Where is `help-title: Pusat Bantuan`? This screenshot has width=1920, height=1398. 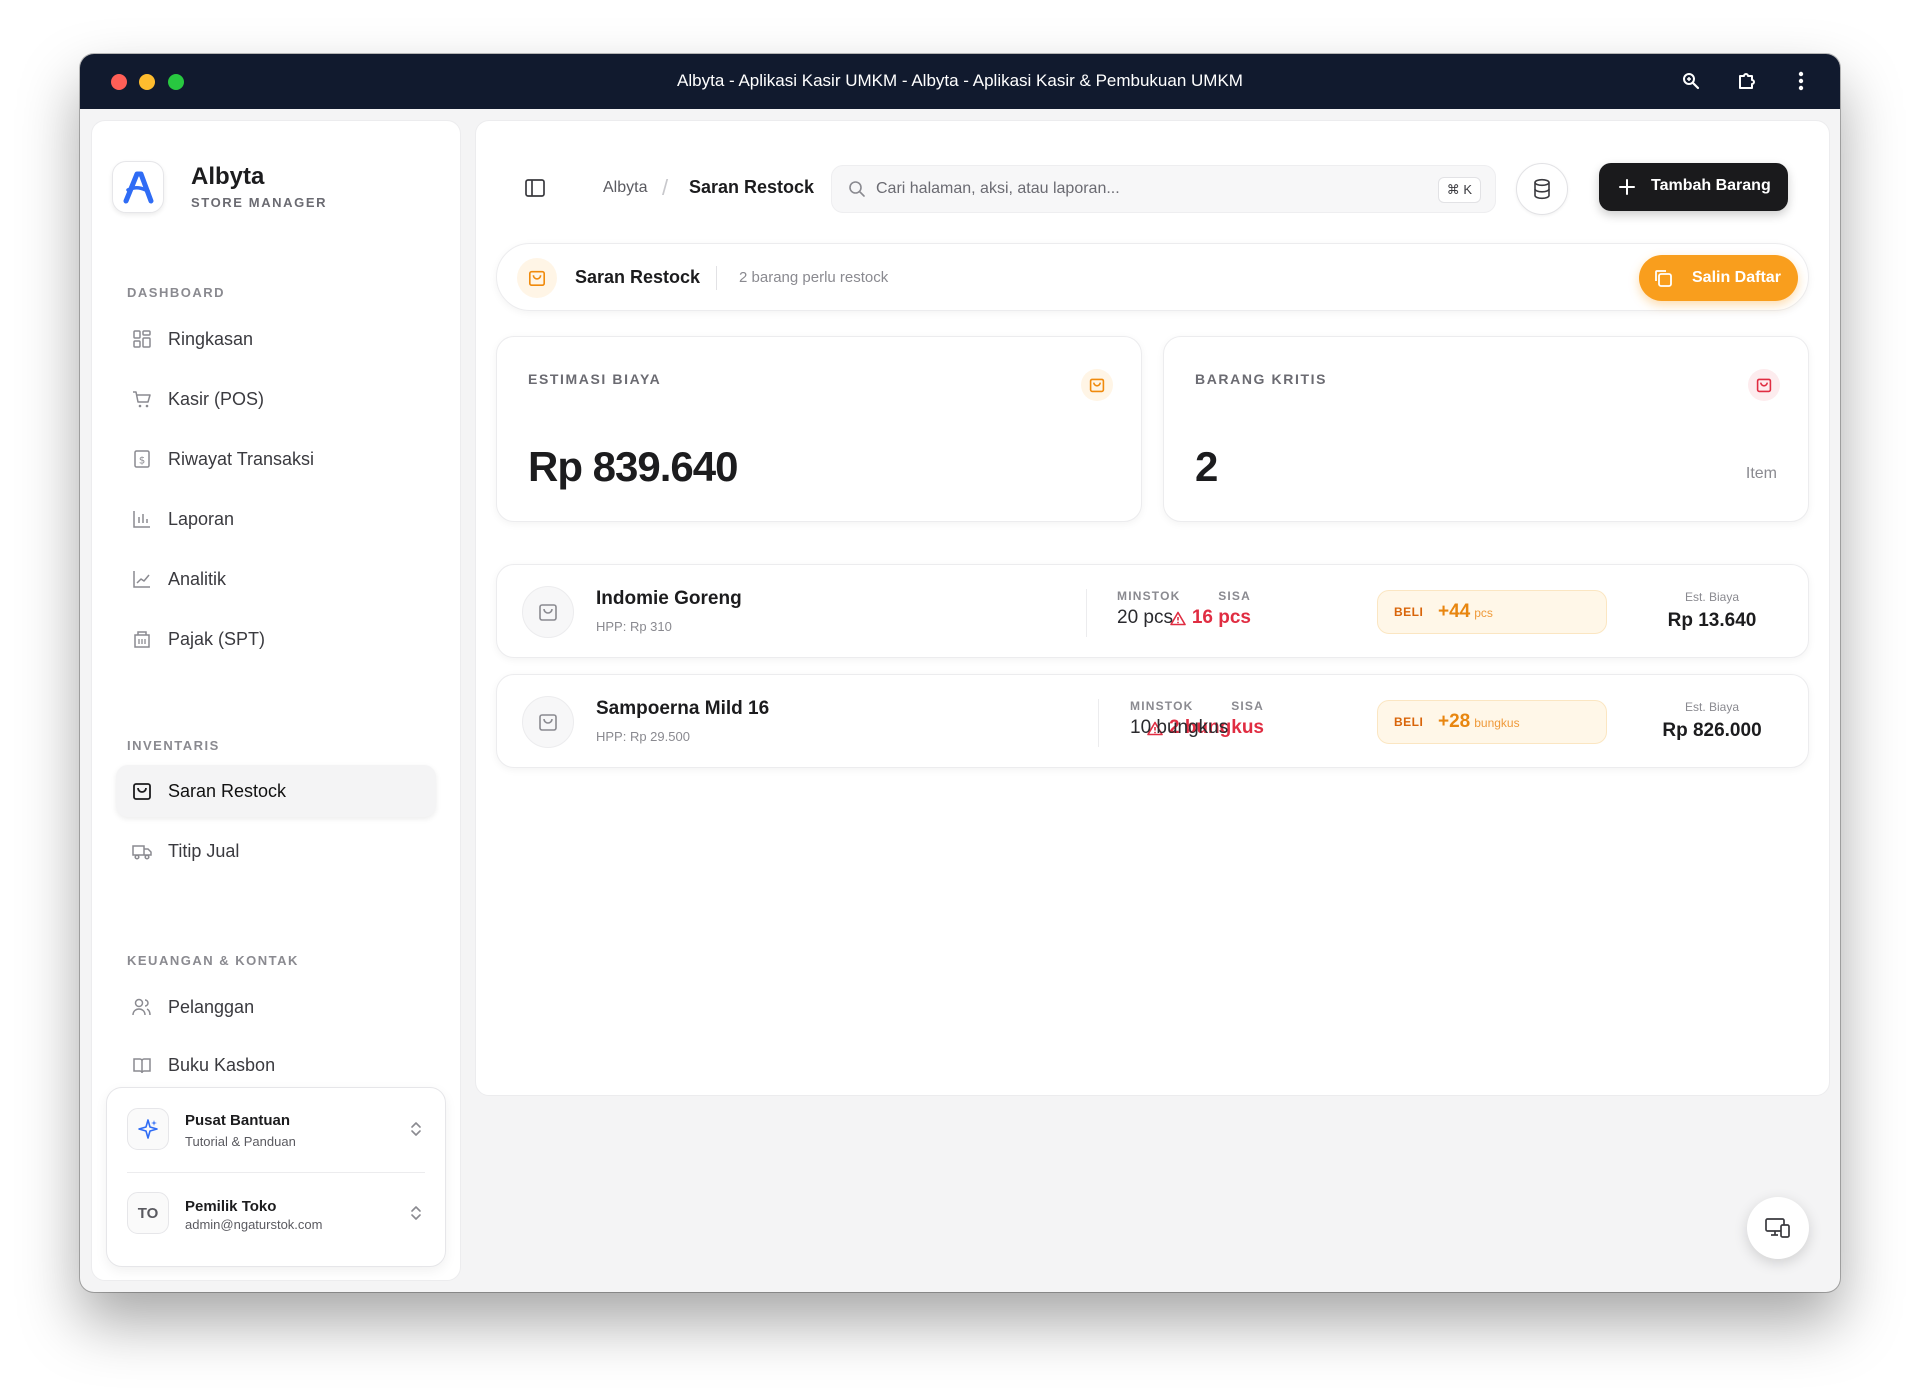 help-title: Pusat Bantuan is located at coordinates (238, 1120).